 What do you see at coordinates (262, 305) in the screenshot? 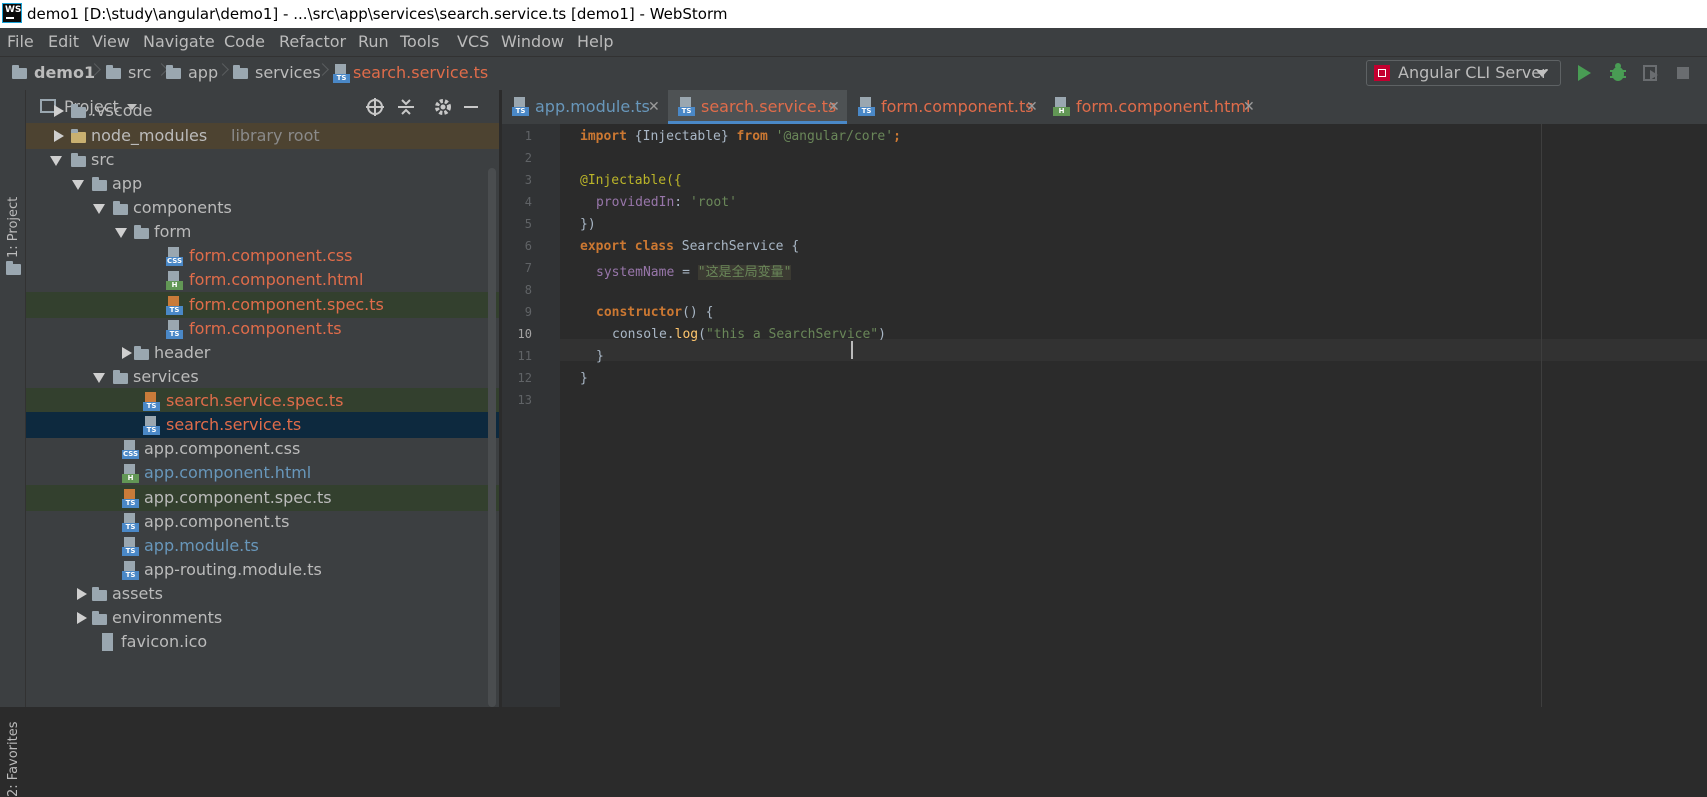
I see `tree-item-form-component-spec-ts: TS form.component.spec.ts` at bounding box center [262, 305].